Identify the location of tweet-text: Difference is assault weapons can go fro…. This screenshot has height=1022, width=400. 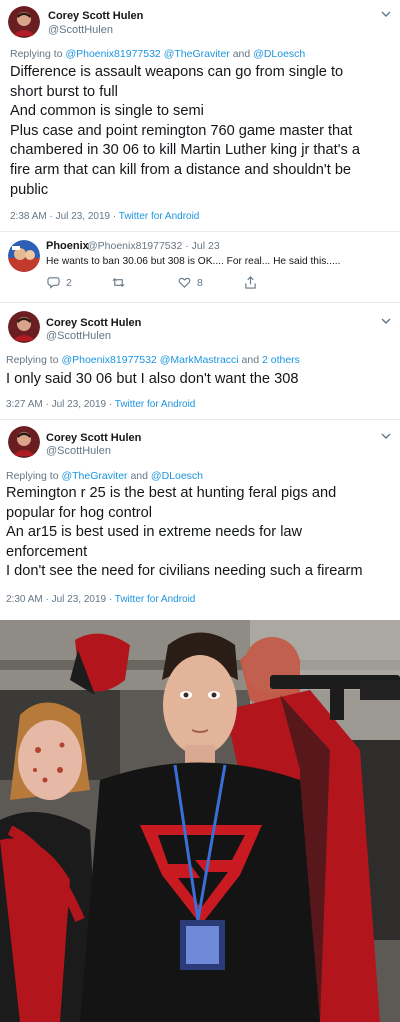
(185, 131).